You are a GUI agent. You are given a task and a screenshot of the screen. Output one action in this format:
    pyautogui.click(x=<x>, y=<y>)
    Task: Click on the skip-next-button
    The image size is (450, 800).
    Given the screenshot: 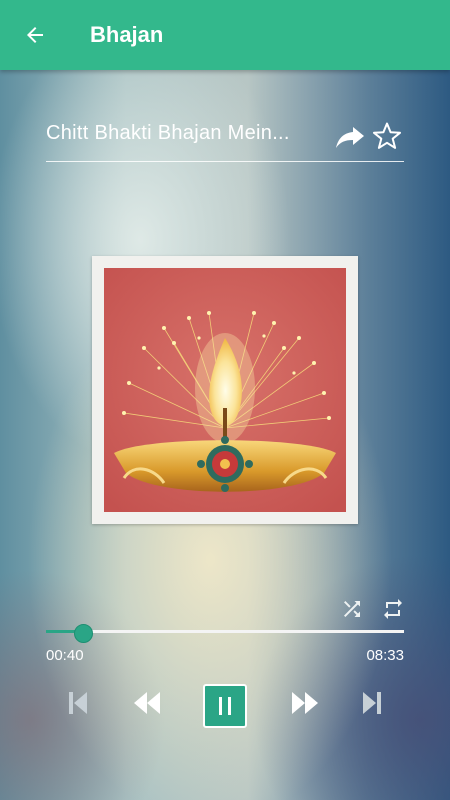 What is the action you would take?
    pyautogui.click(x=372, y=703)
    